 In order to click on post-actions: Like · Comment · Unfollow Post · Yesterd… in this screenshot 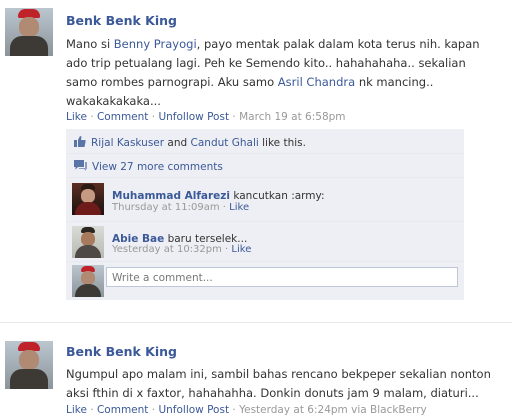, I will do `click(246, 410)`.